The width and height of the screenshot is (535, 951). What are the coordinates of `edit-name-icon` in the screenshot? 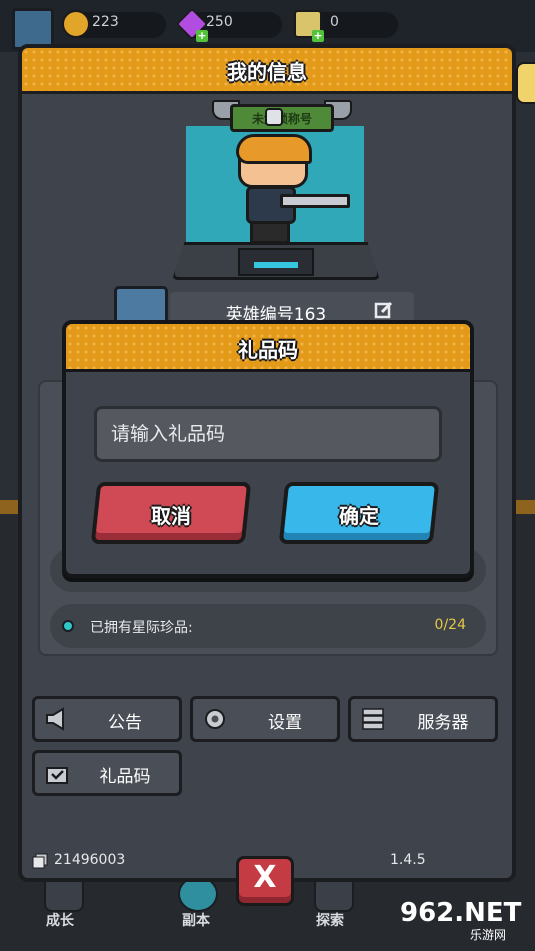 It's located at (384, 310).